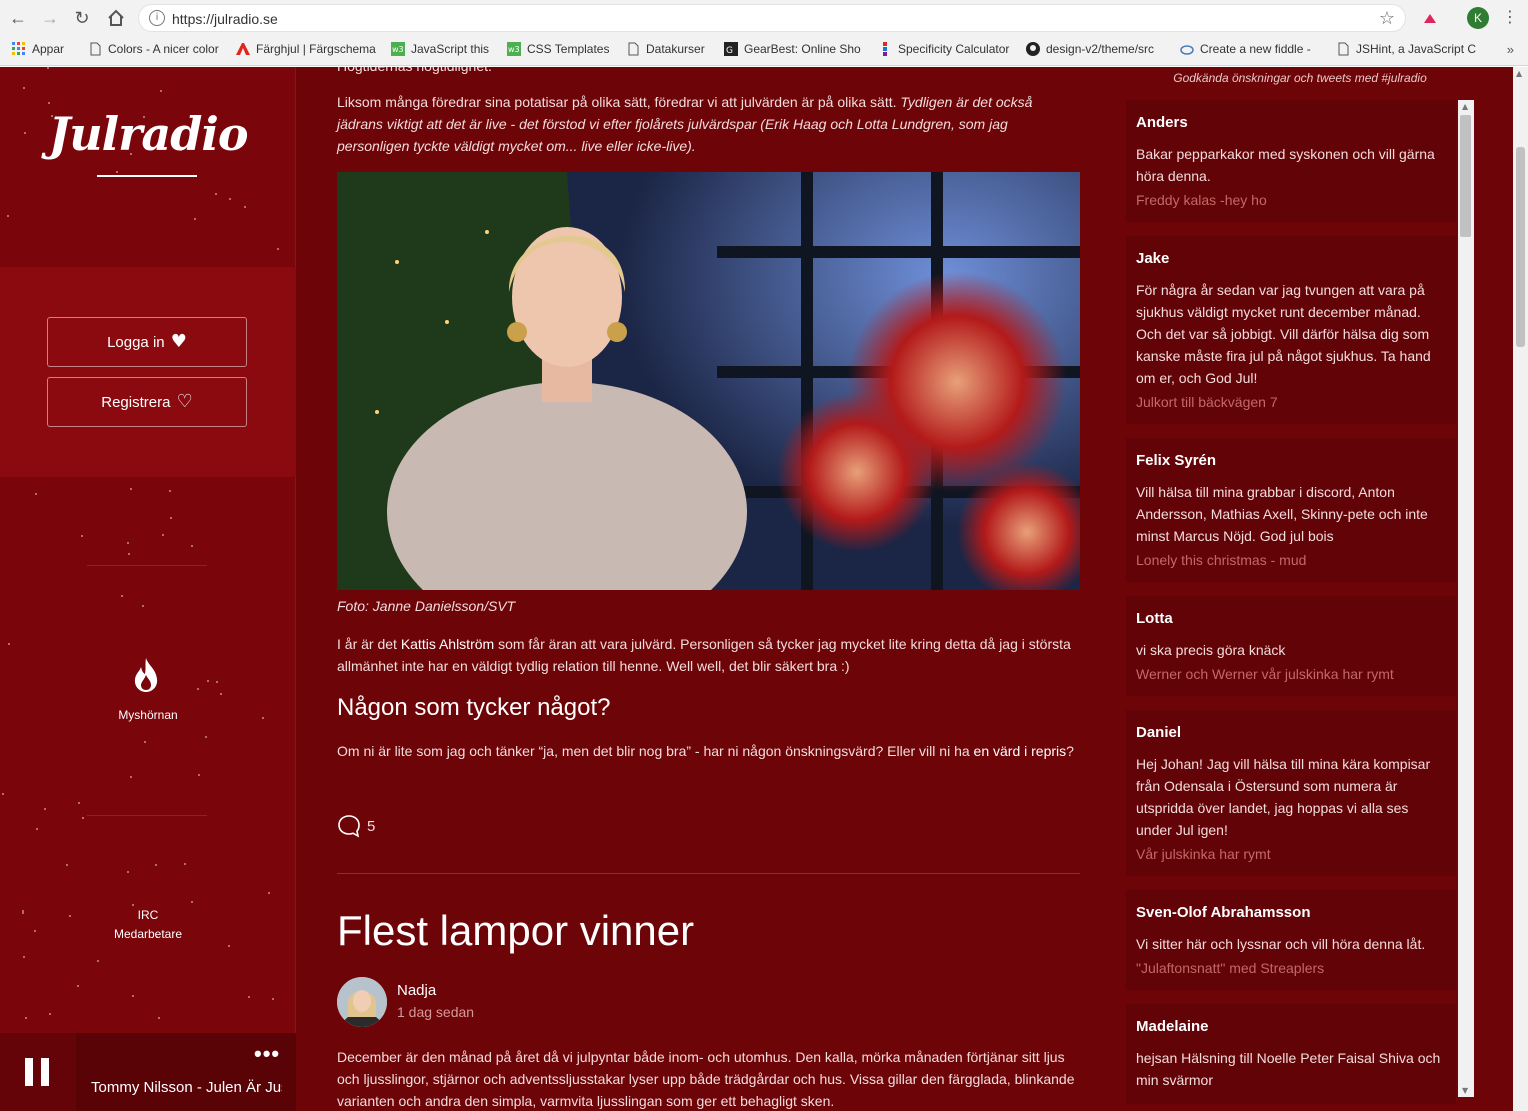 The image size is (1528, 1111). Describe the element at coordinates (38, 1072) in the screenshot. I see `pause-button` at that location.